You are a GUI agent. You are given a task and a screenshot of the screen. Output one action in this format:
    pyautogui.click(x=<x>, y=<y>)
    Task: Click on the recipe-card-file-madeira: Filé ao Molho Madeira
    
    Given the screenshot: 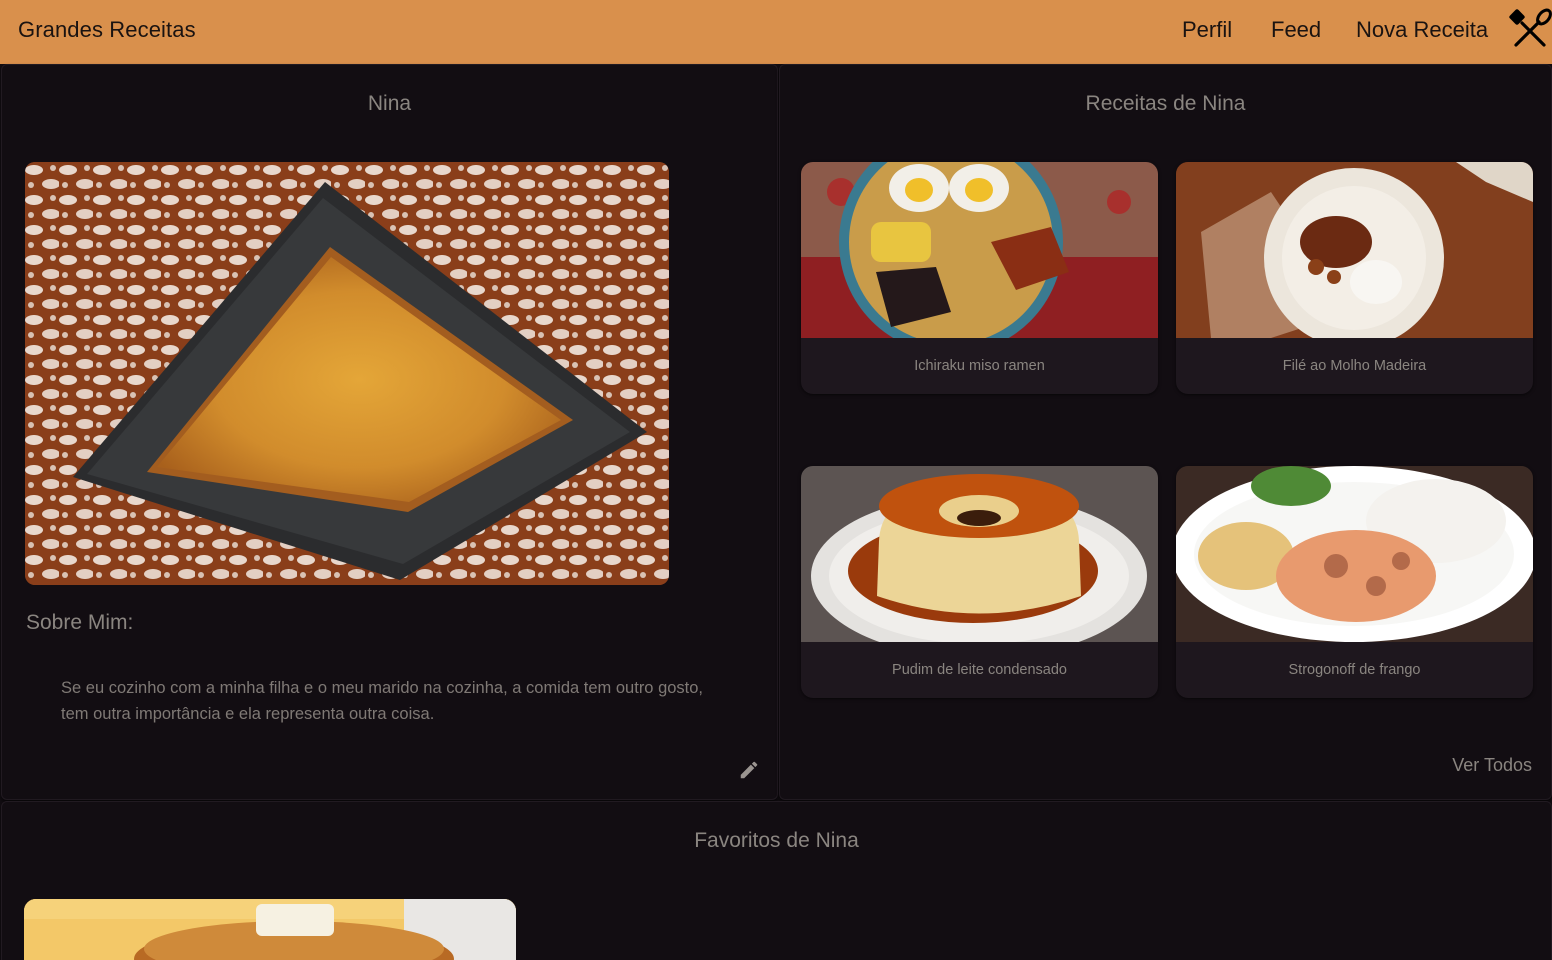 What is the action you would take?
    pyautogui.click(x=1354, y=278)
    